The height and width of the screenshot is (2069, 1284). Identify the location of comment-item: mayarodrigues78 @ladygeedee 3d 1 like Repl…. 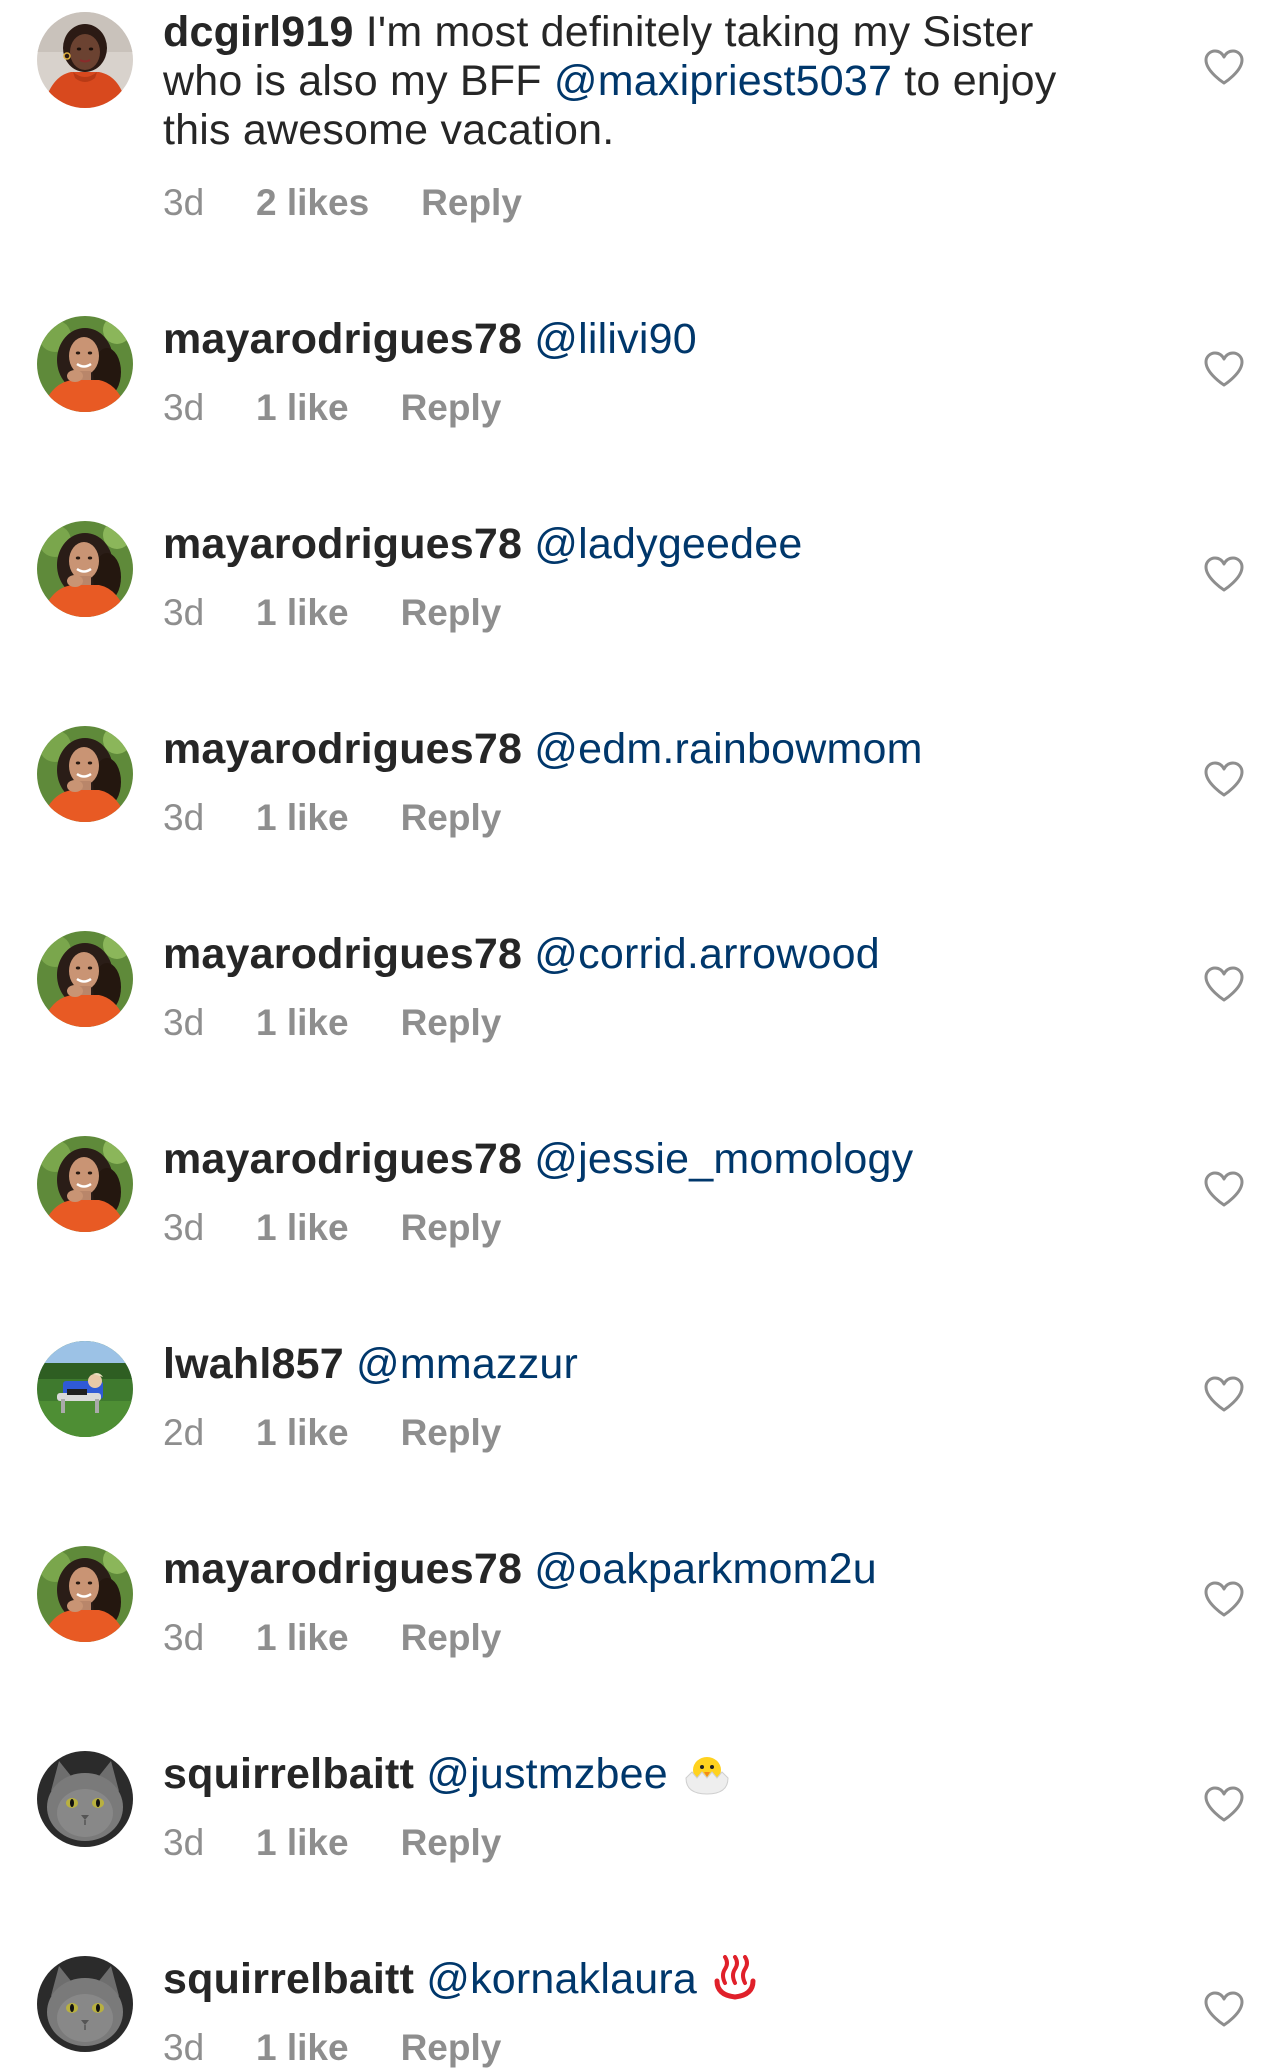
(642, 615).